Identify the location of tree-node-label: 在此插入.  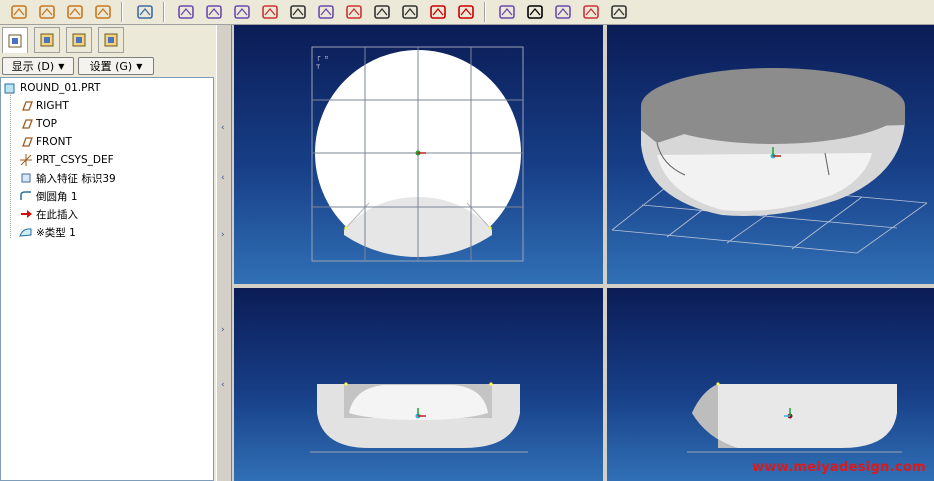
(57, 214).